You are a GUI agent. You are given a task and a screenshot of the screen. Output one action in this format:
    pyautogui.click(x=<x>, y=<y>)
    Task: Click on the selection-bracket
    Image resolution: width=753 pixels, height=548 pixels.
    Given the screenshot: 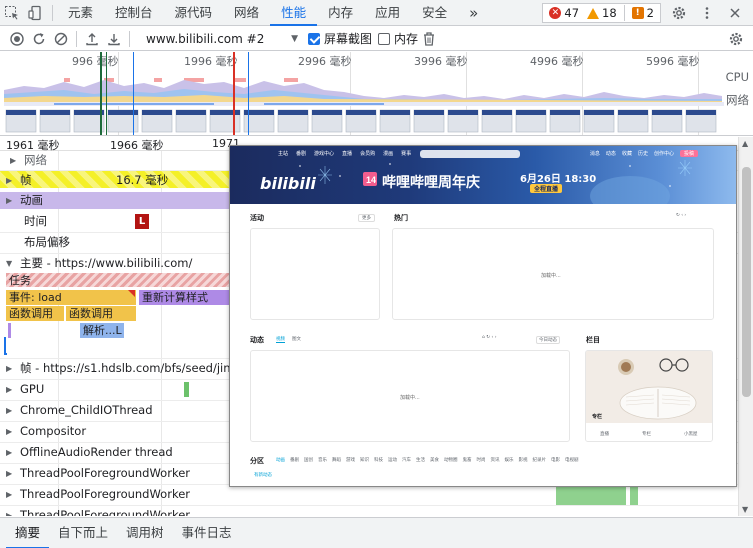 What is the action you would take?
    pyautogui.click(x=5, y=346)
    